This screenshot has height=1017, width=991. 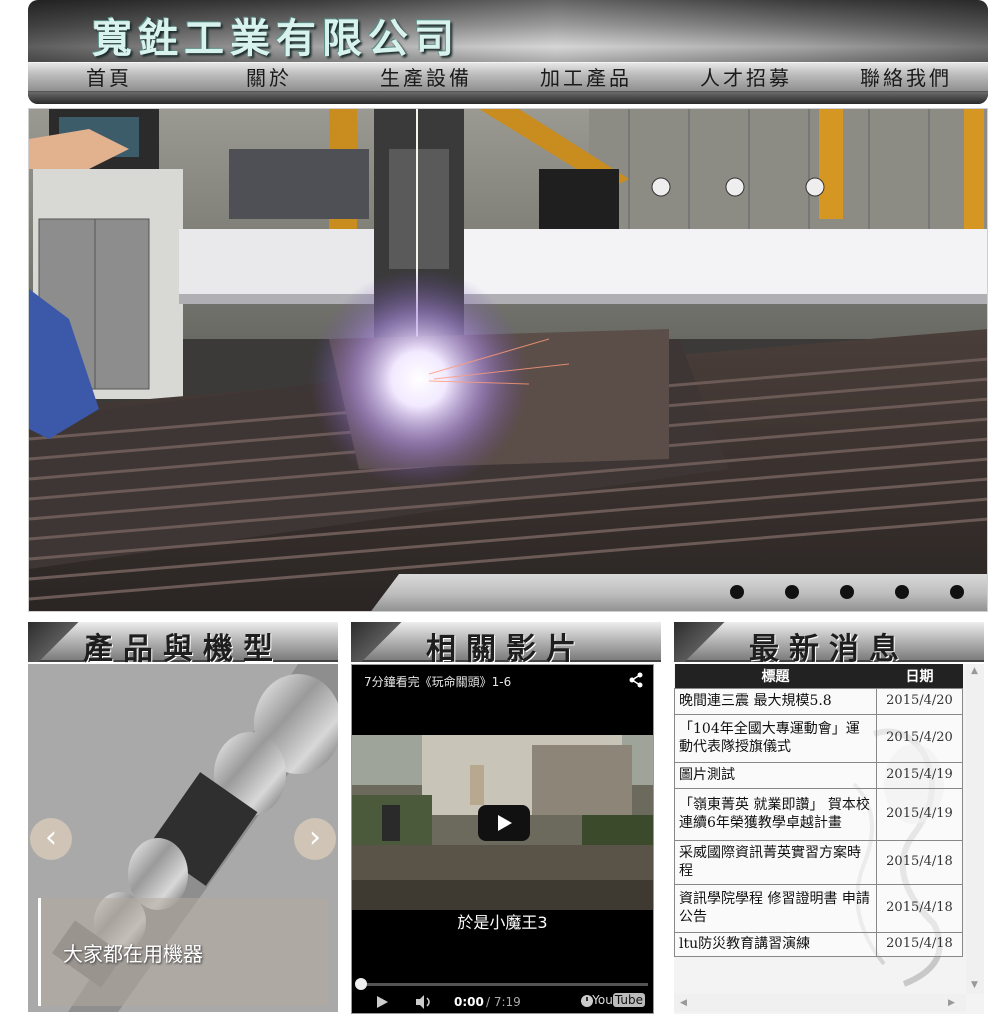 What do you see at coordinates (775, 738) in the screenshot?
I see `news-title-link: 「104年全國大專運動會」運動代表隊授旗儀式` at bounding box center [775, 738].